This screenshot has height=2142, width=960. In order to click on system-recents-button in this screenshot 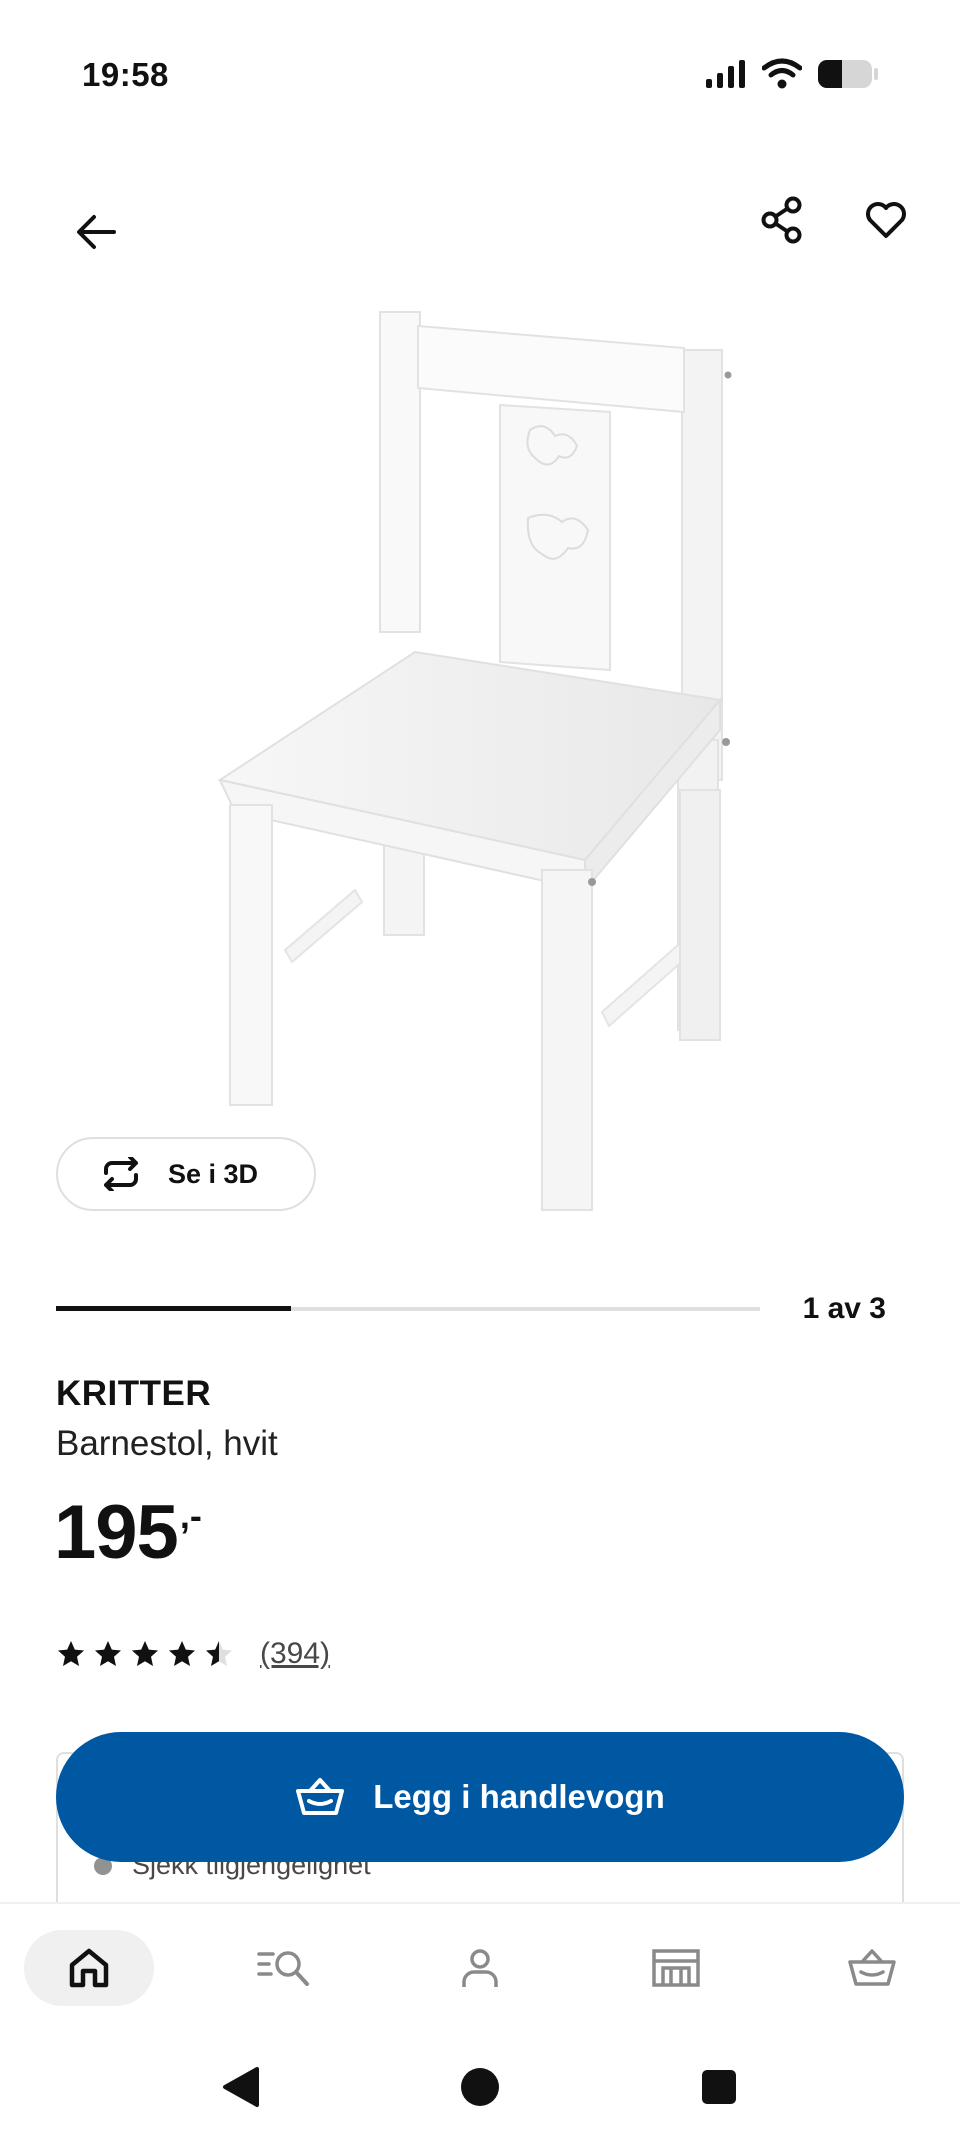, I will do `click(719, 2087)`.